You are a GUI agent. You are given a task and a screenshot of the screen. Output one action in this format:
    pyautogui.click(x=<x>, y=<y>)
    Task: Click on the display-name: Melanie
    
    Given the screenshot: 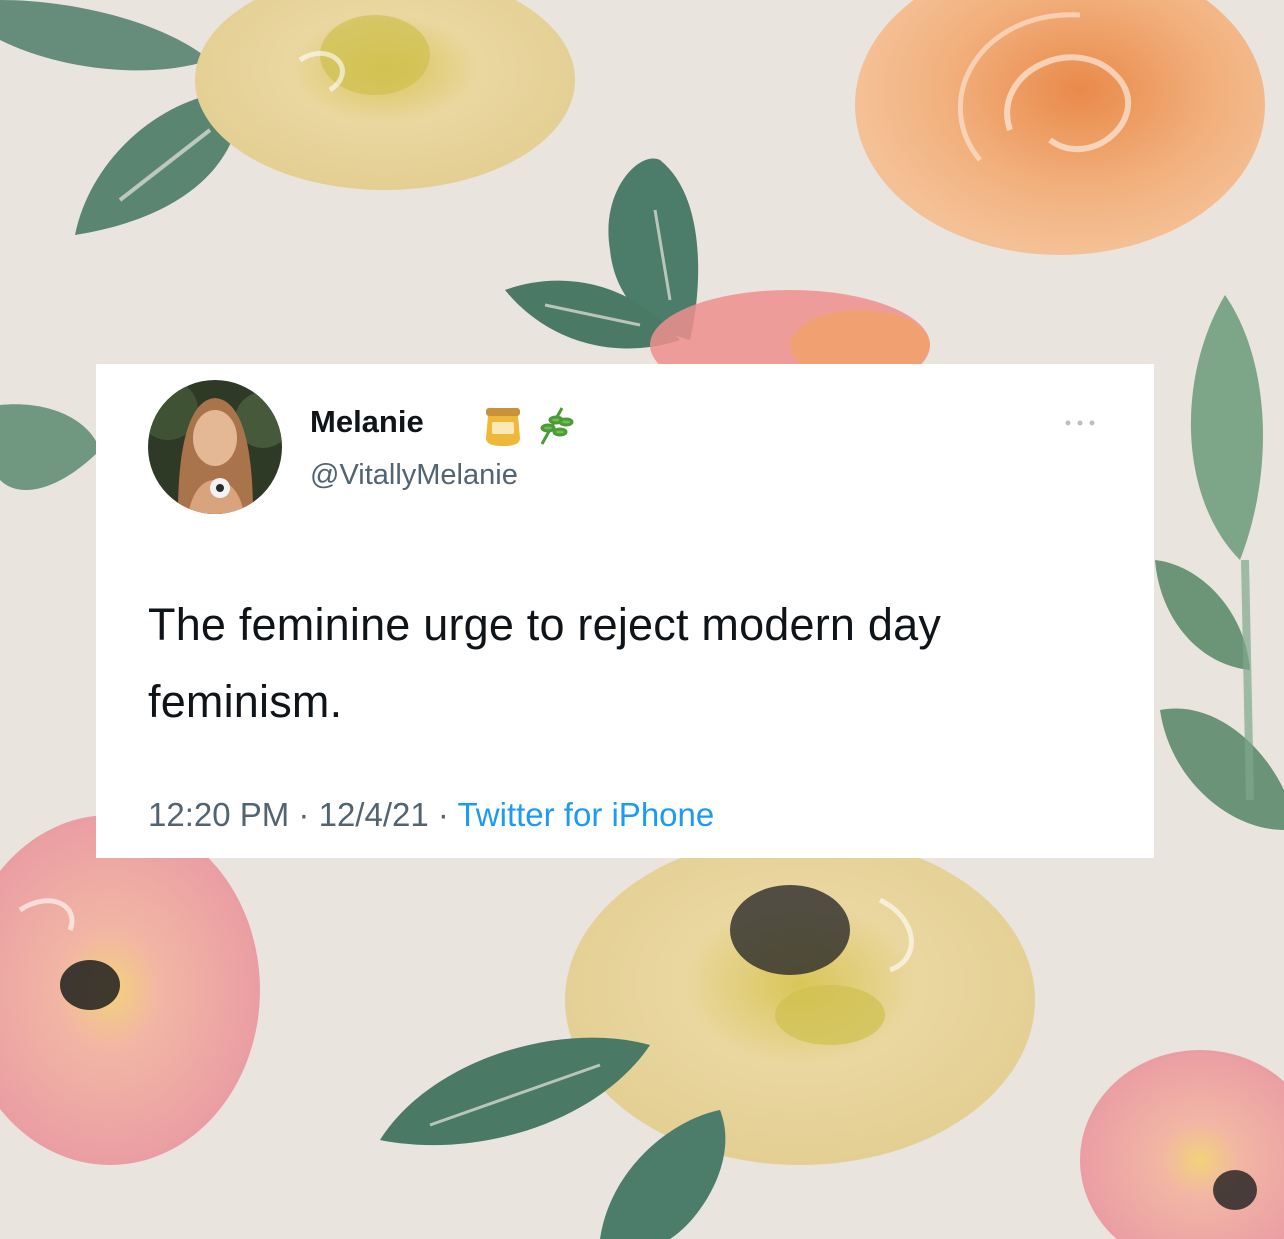 What is the action you would take?
    pyautogui.click(x=367, y=422)
    